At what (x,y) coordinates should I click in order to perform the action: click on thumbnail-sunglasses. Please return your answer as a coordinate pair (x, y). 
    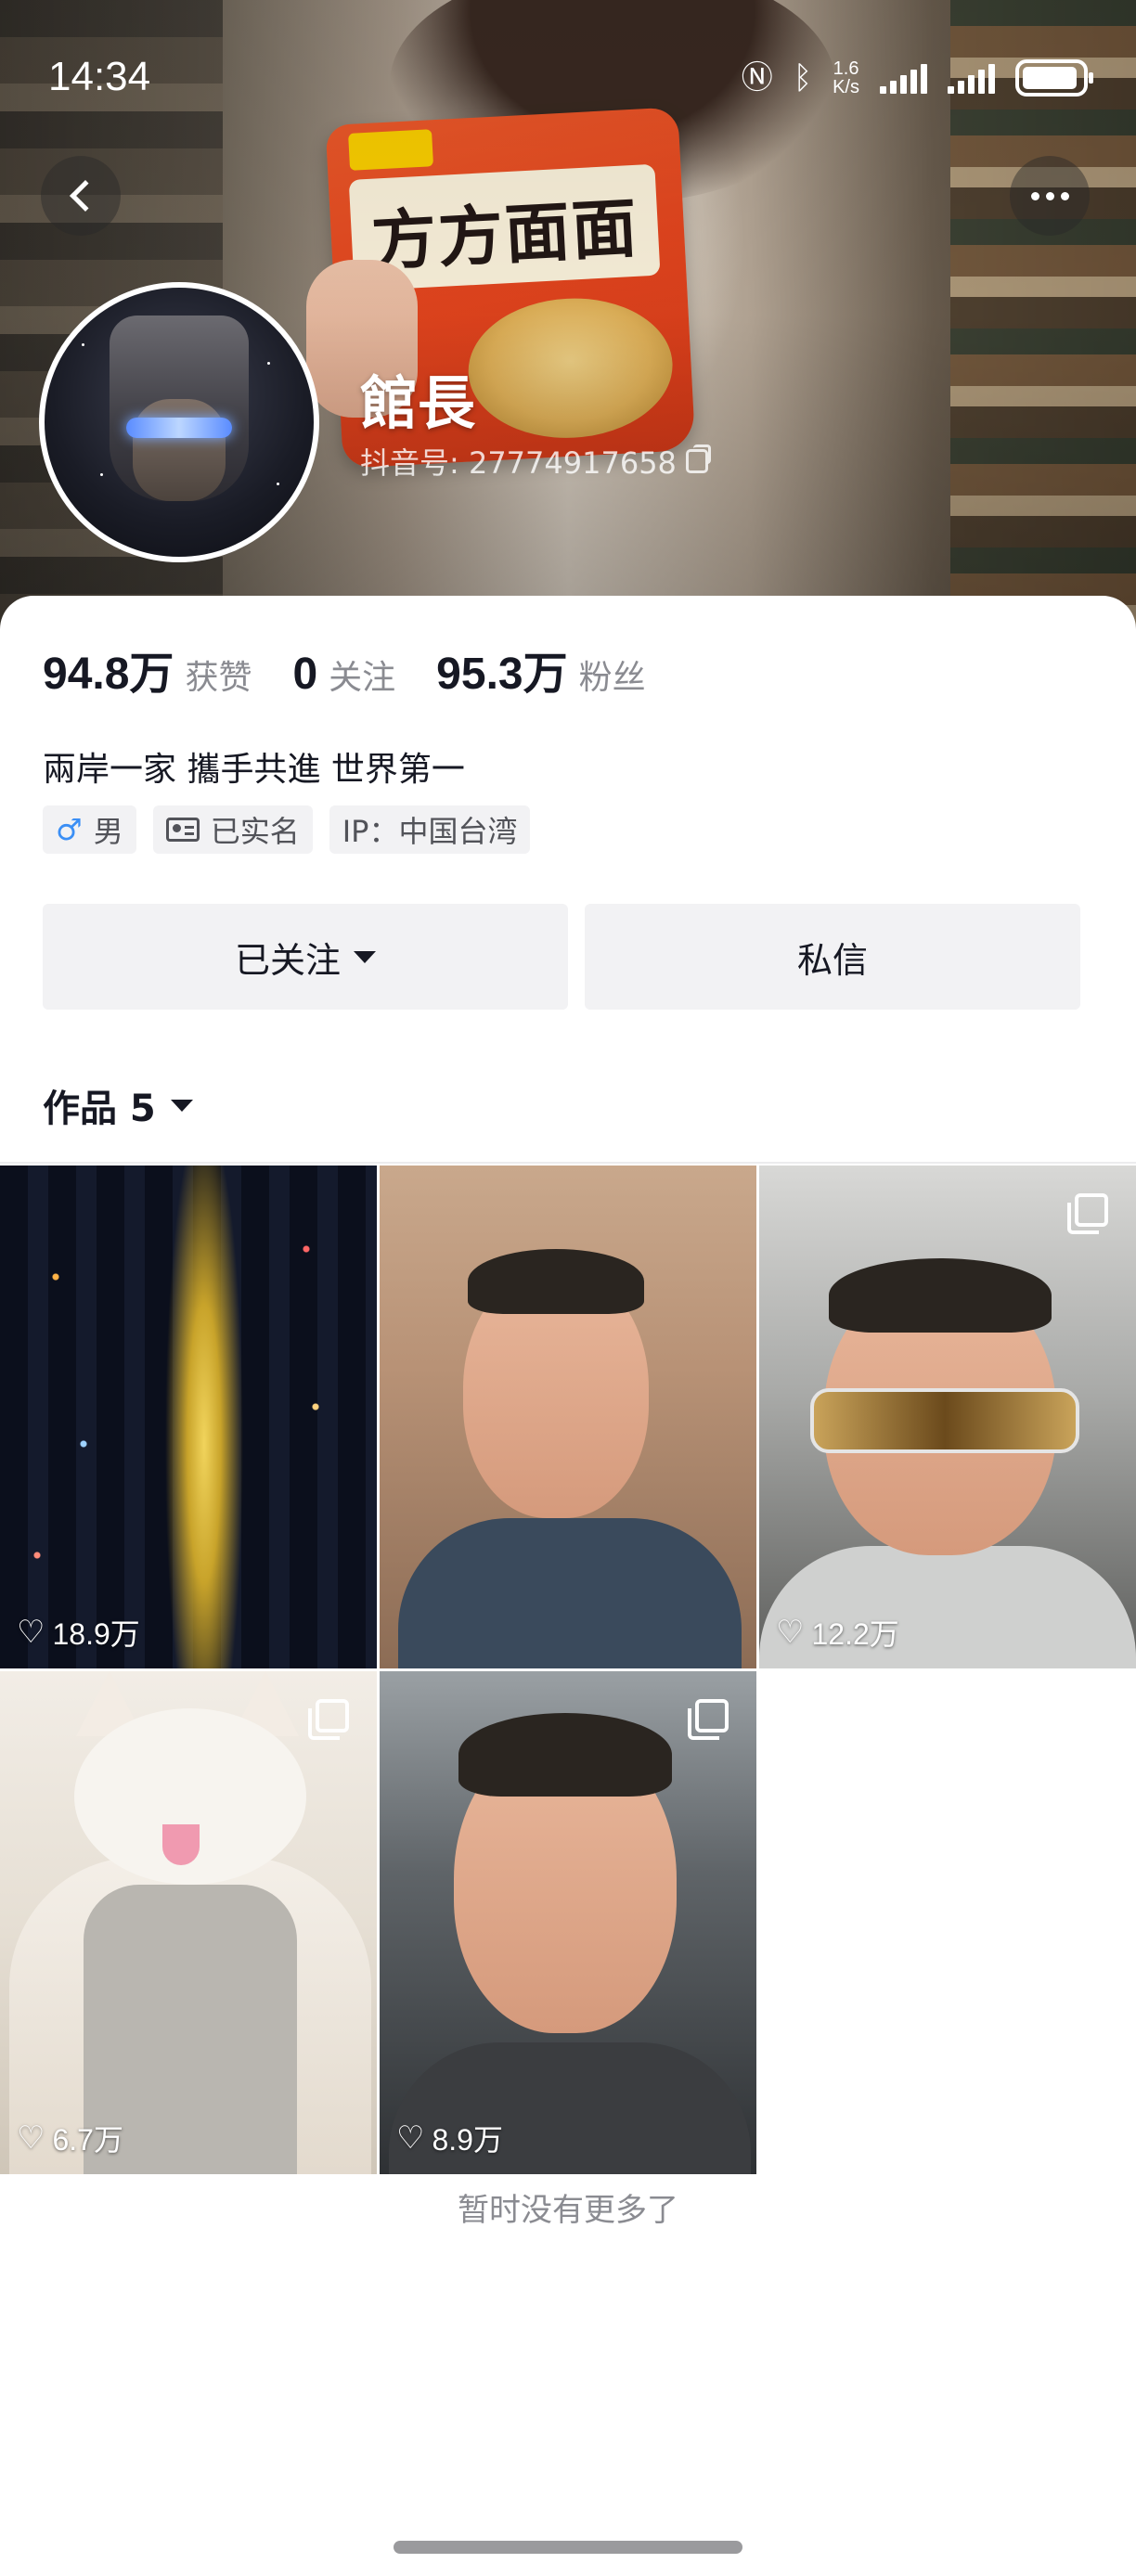
    Looking at the image, I should click on (944, 1421).